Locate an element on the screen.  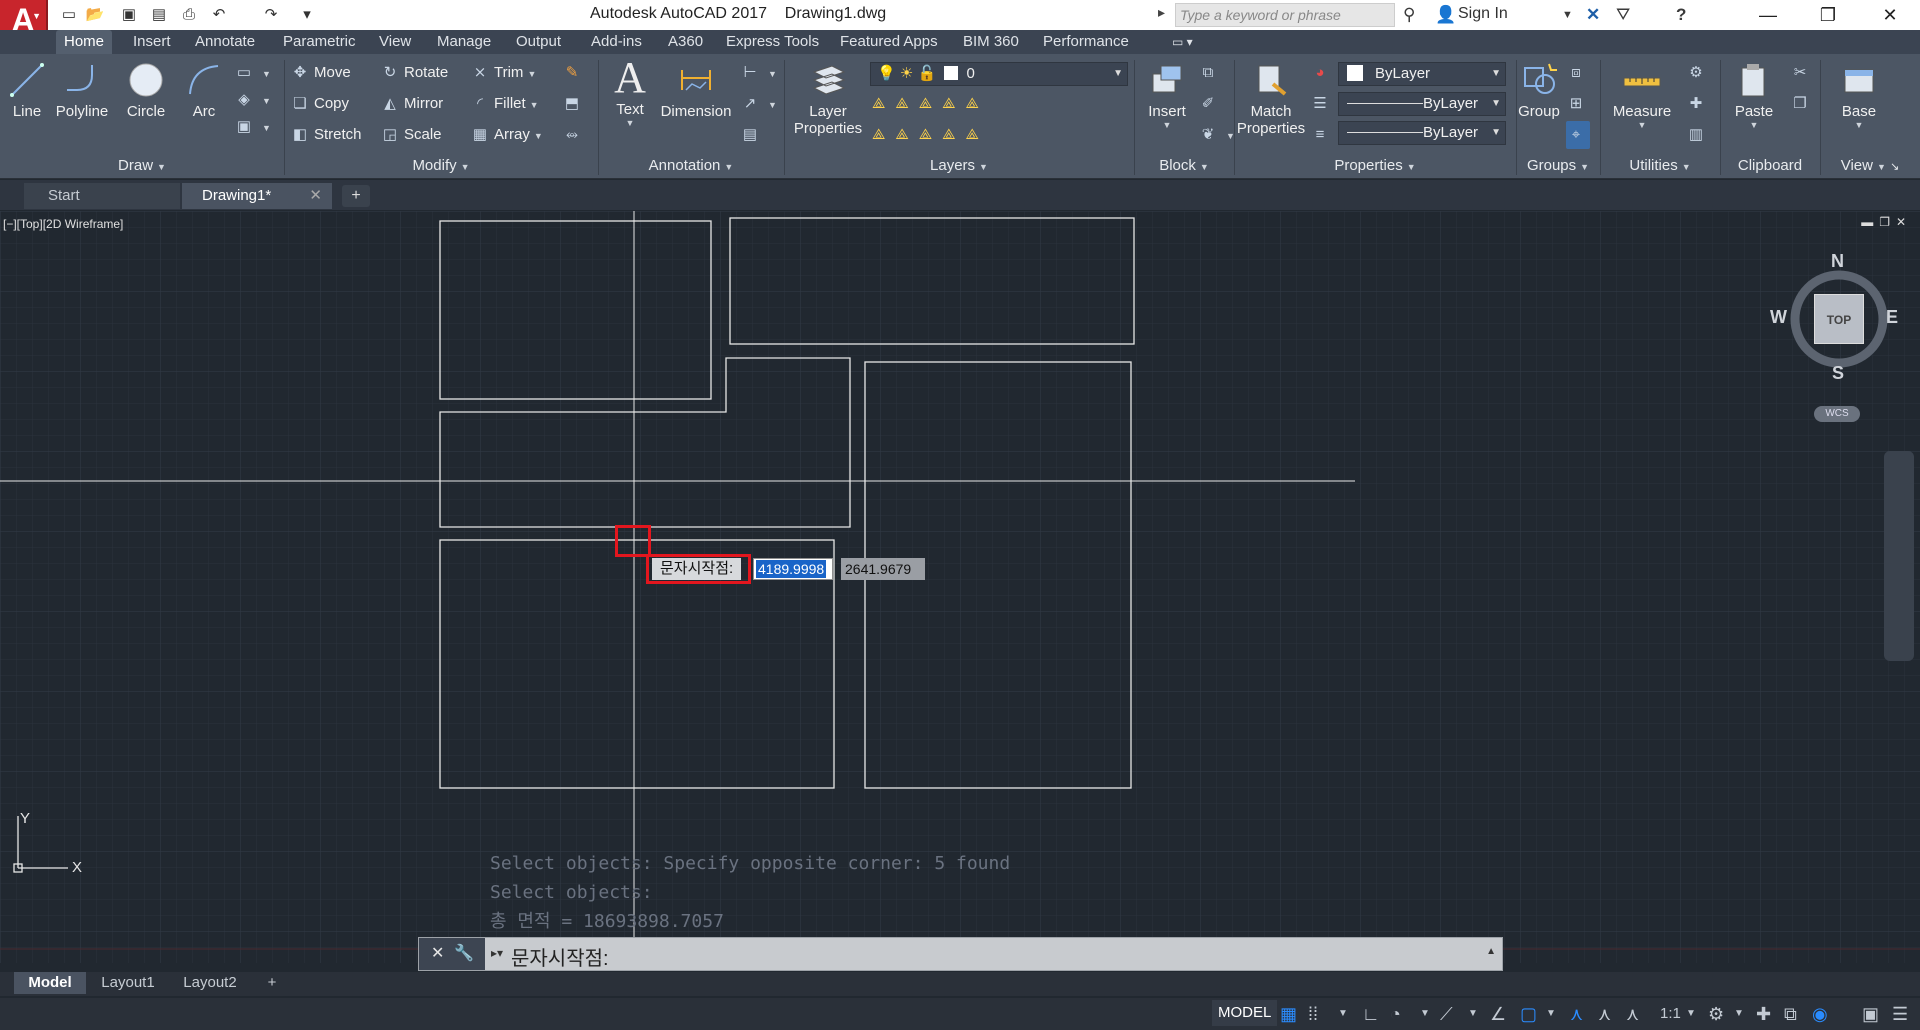
wrench-icon: 🔧 is located at coordinates (469, 953).